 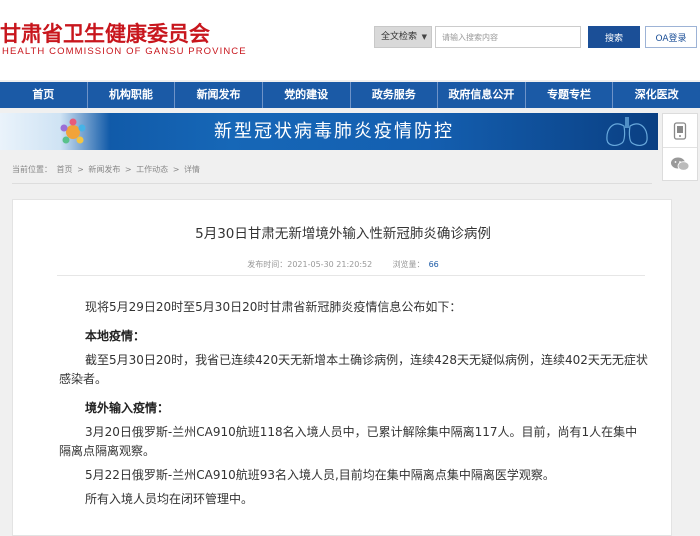 I want to click on banner-title: 新型冠状病毒肺炎疫情防控, so click(x=334, y=131).